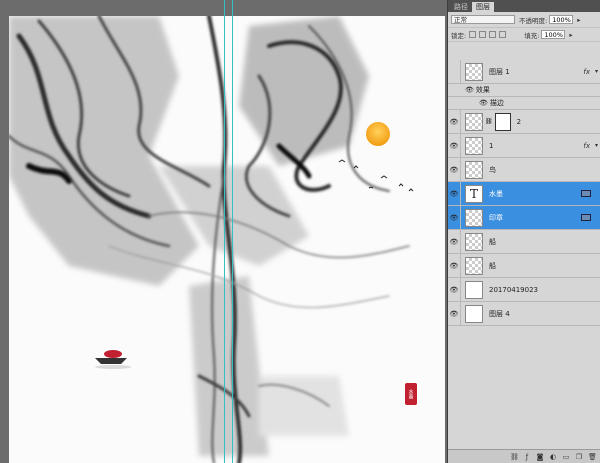 This screenshot has height=463, width=600. What do you see at coordinates (502, 121) in the screenshot?
I see `layer-mask-thumbnail` at bounding box center [502, 121].